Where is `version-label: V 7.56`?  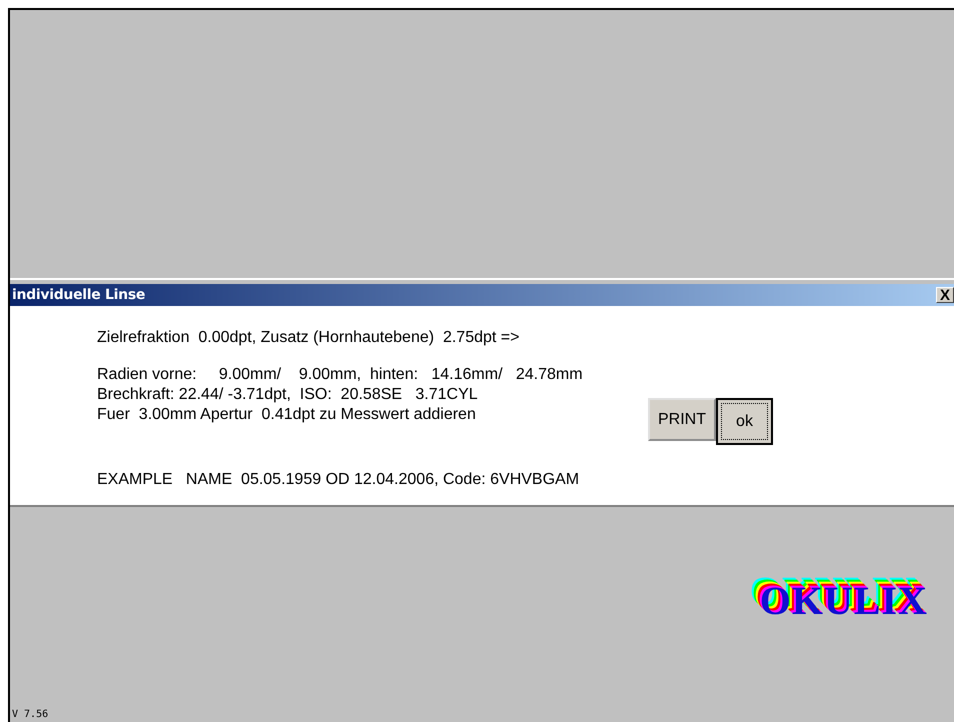
version-label: V 7.56 is located at coordinates (30, 714).